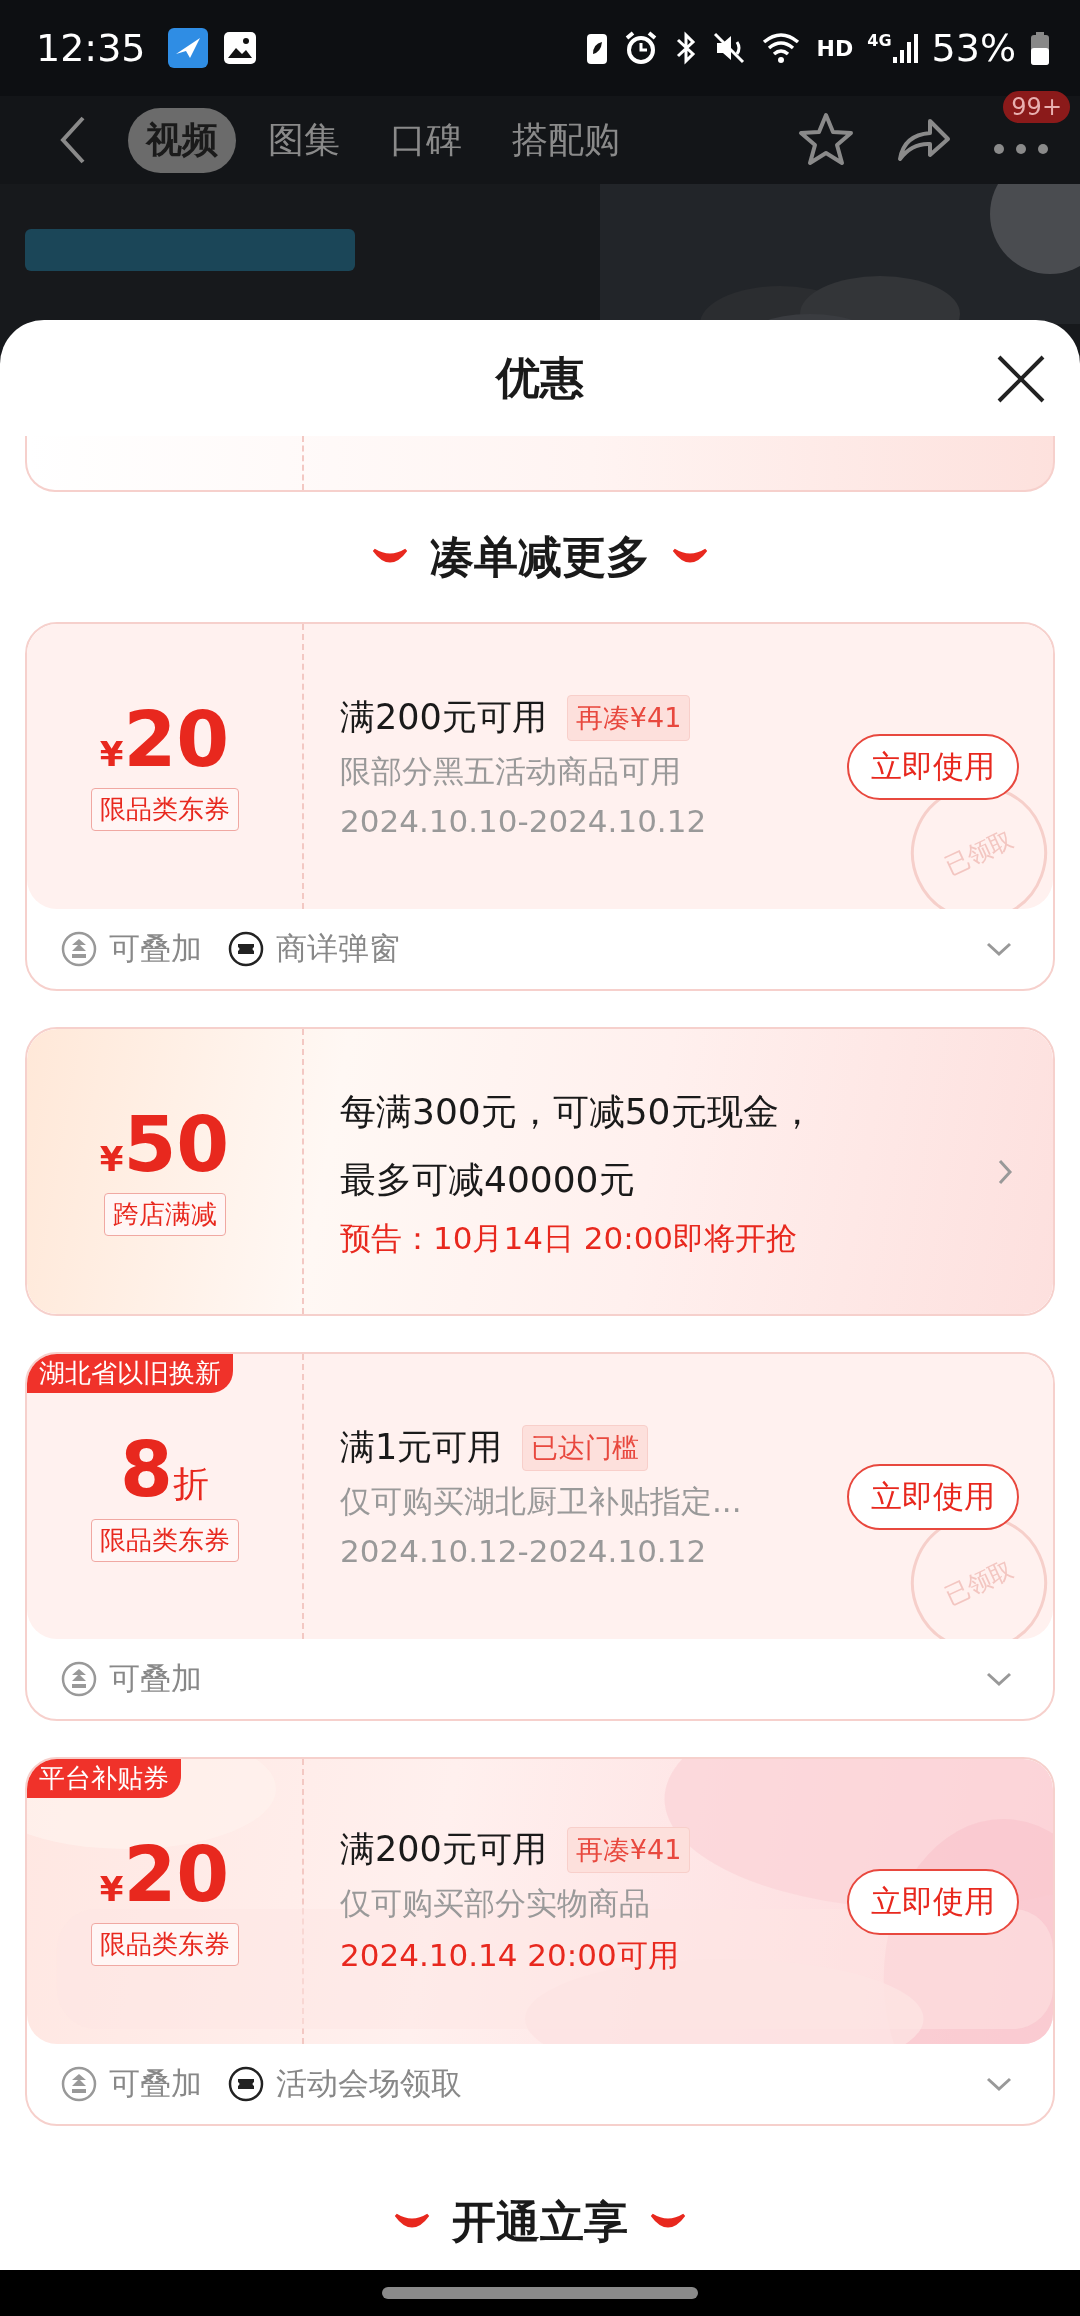 The height and width of the screenshot is (2316, 1080). Describe the element at coordinates (104, 1778) in the screenshot. I see `promo-corner-tag: 平台补贴券` at that location.